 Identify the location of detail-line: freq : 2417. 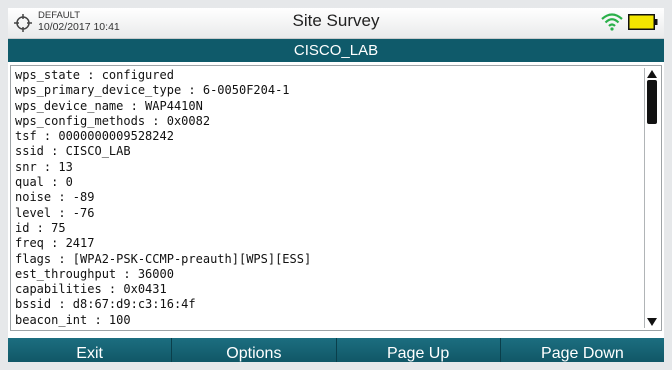
(55, 243).